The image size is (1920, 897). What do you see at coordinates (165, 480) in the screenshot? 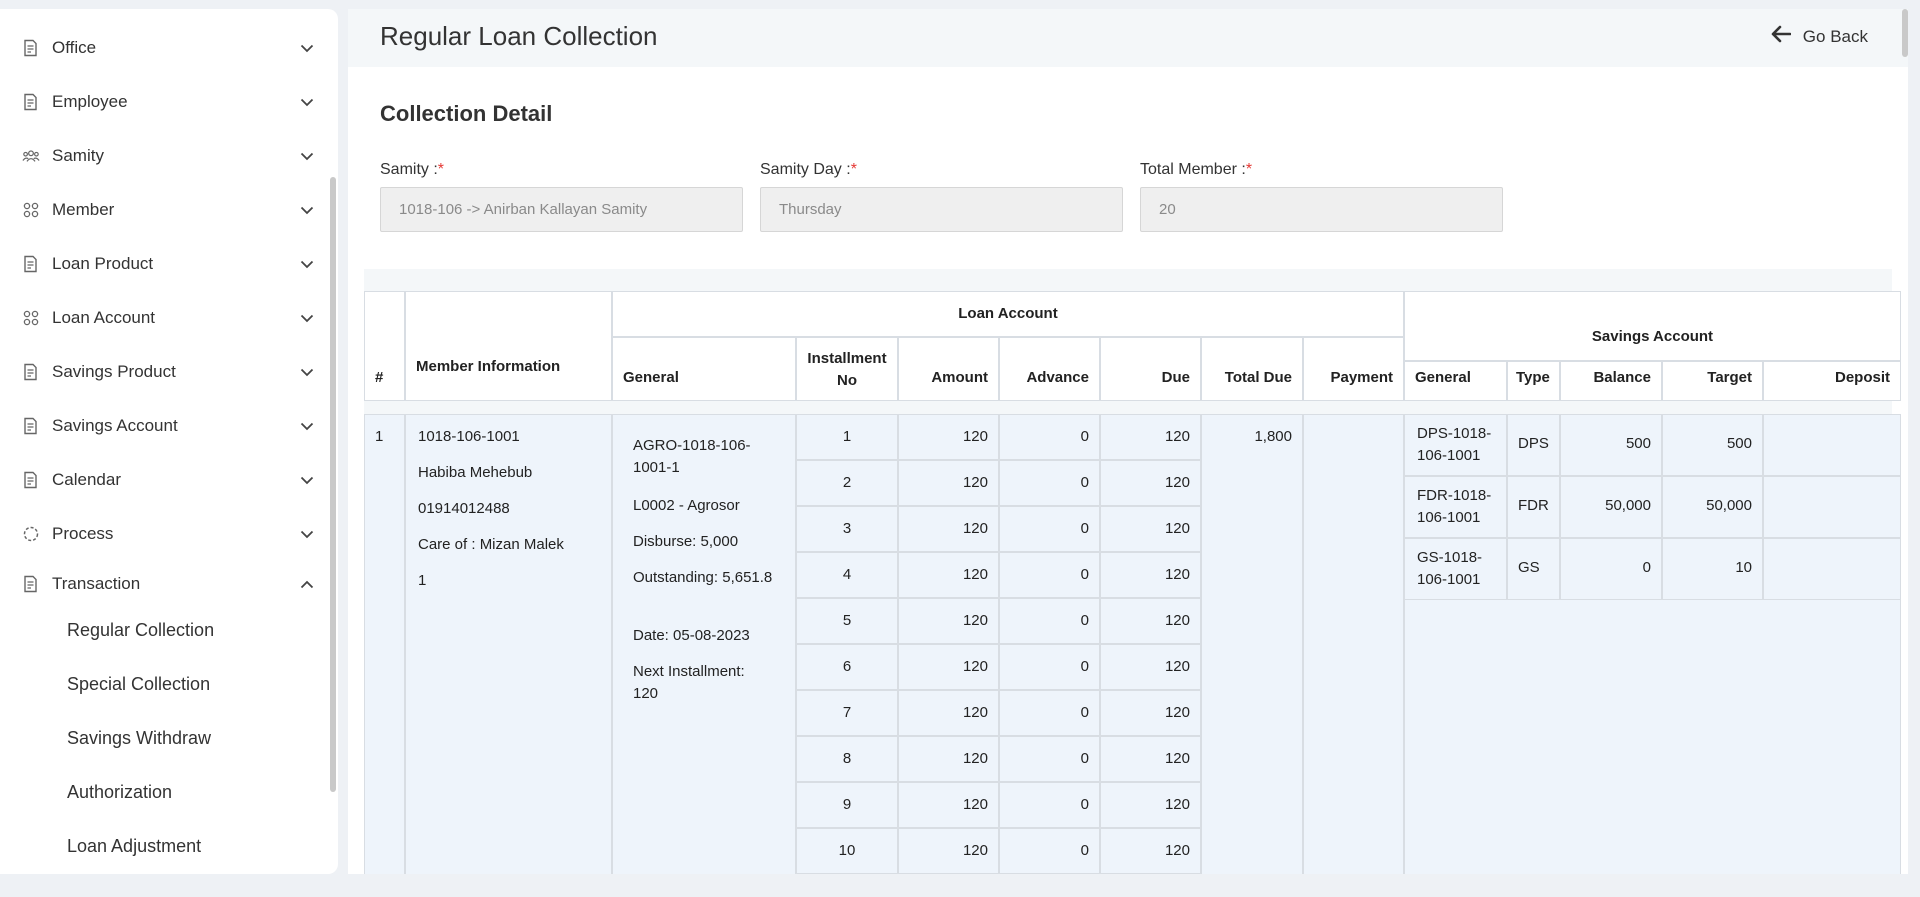
I see `sidebar-item-calendar: Calendar` at bounding box center [165, 480].